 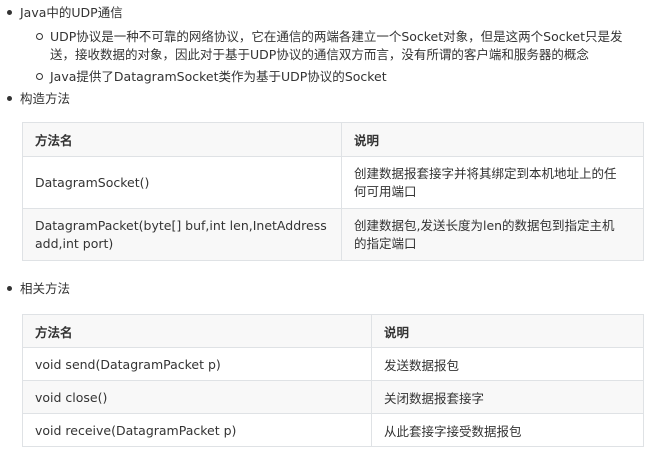 What do you see at coordinates (45, 98) in the screenshot?
I see `bullet-constructors-text: 构造方法` at bounding box center [45, 98].